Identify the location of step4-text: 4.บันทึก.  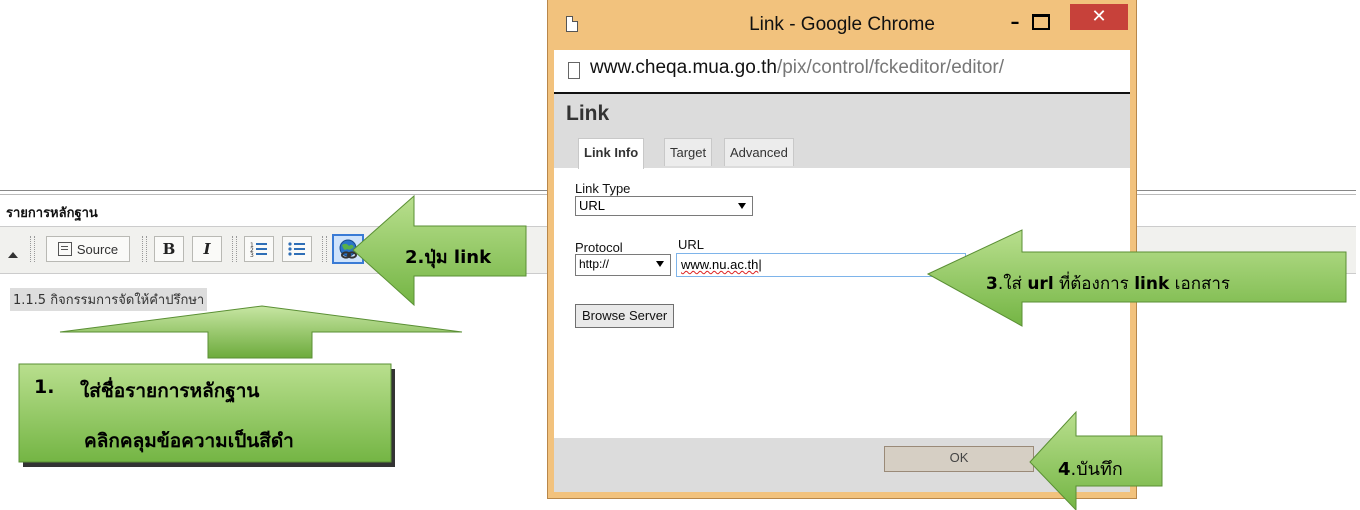
(1090, 468).